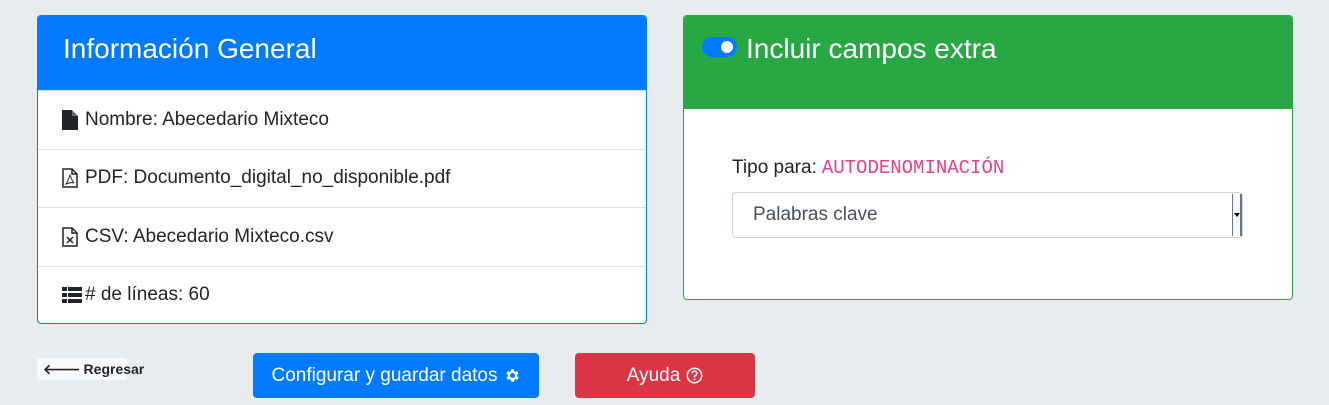  I want to click on general-info-title: Información General, so click(342, 53).